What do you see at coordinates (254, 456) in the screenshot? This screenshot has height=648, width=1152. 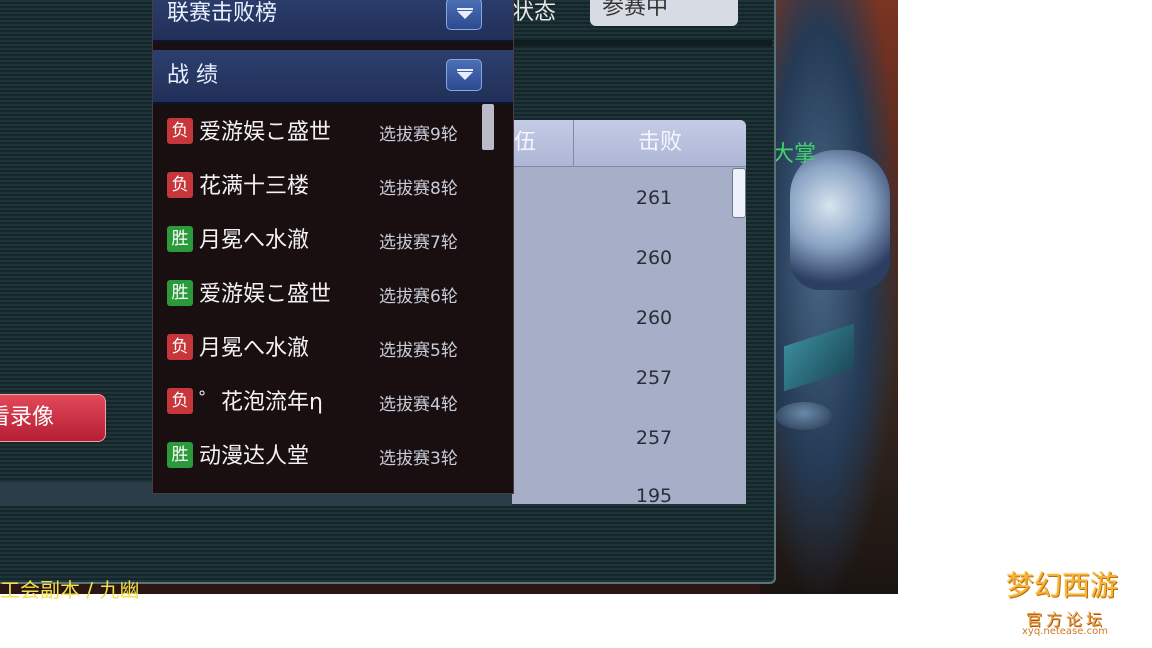 I see `opponent-name: 动漫达人堂` at bounding box center [254, 456].